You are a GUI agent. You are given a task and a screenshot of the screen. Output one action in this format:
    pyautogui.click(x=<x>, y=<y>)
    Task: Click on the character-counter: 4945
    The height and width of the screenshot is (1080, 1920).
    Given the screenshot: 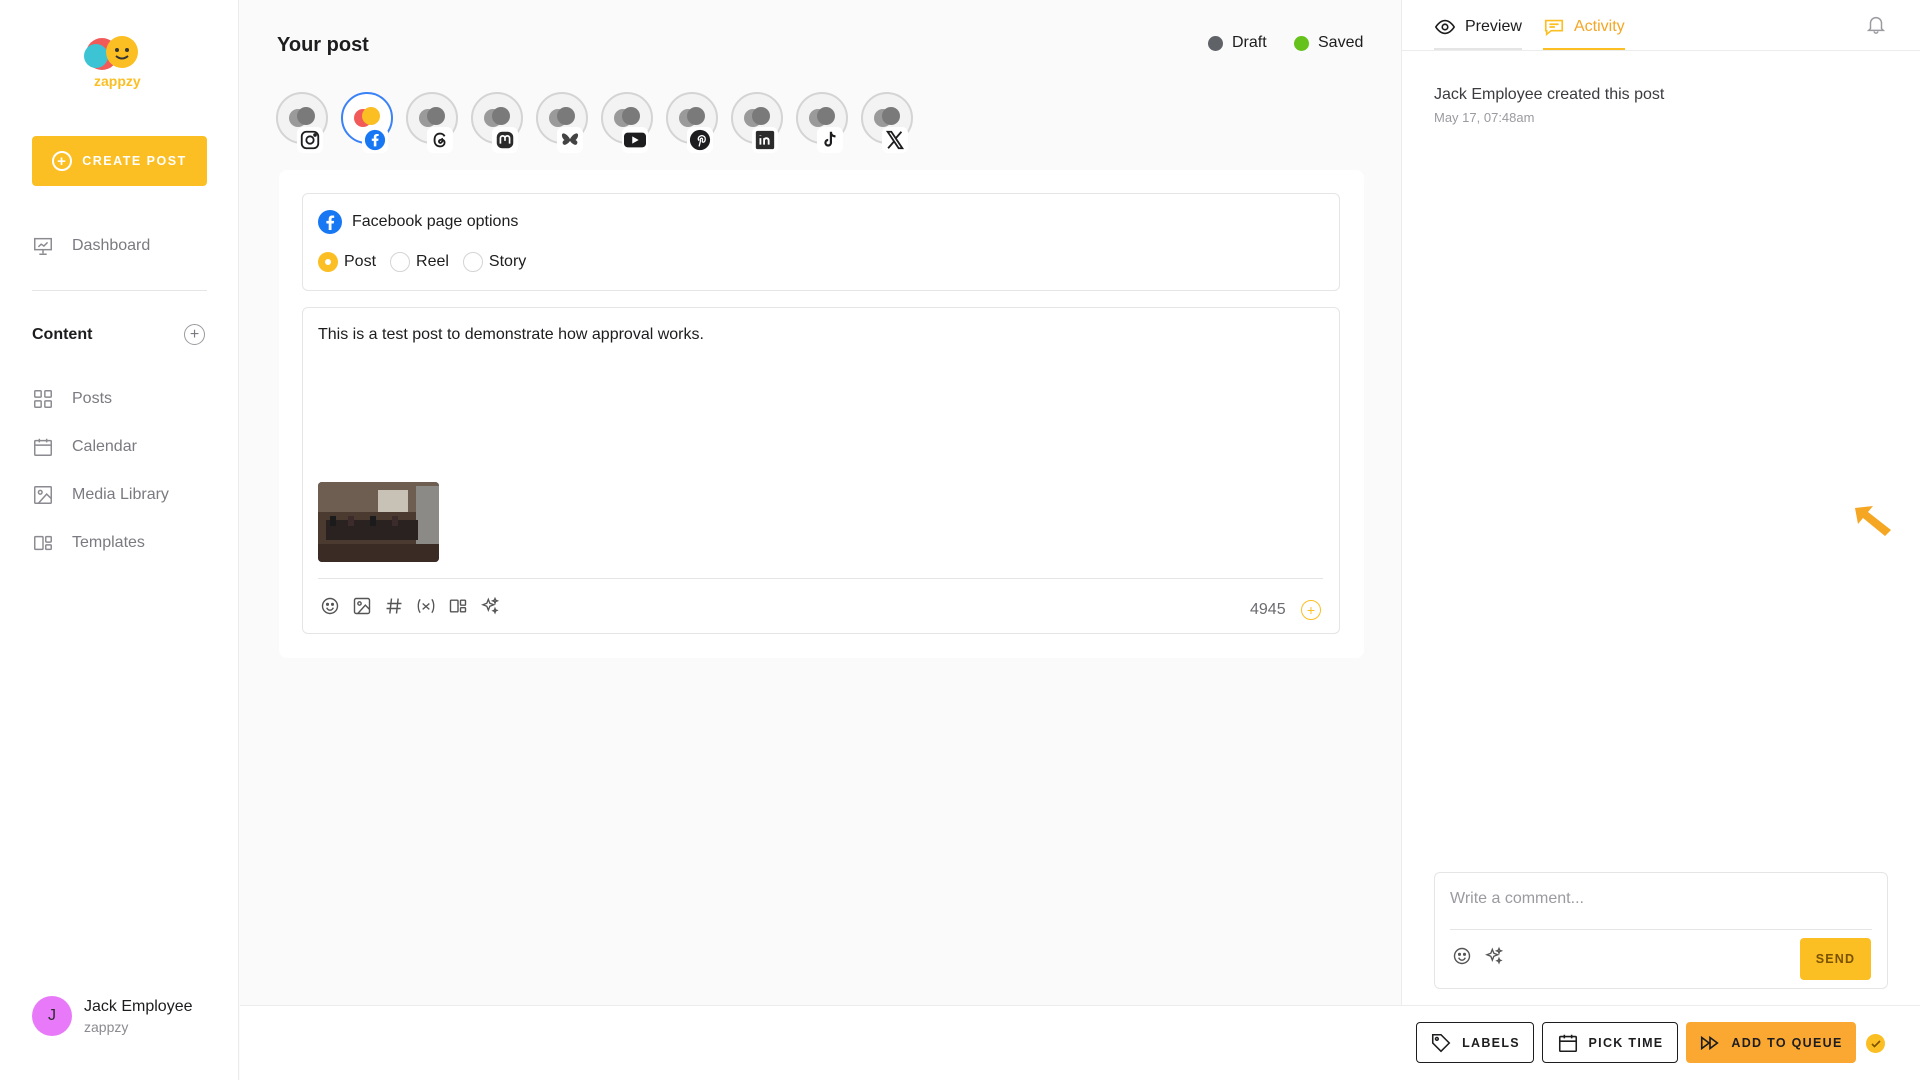 What is the action you would take?
    pyautogui.click(x=1268, y=609)
    